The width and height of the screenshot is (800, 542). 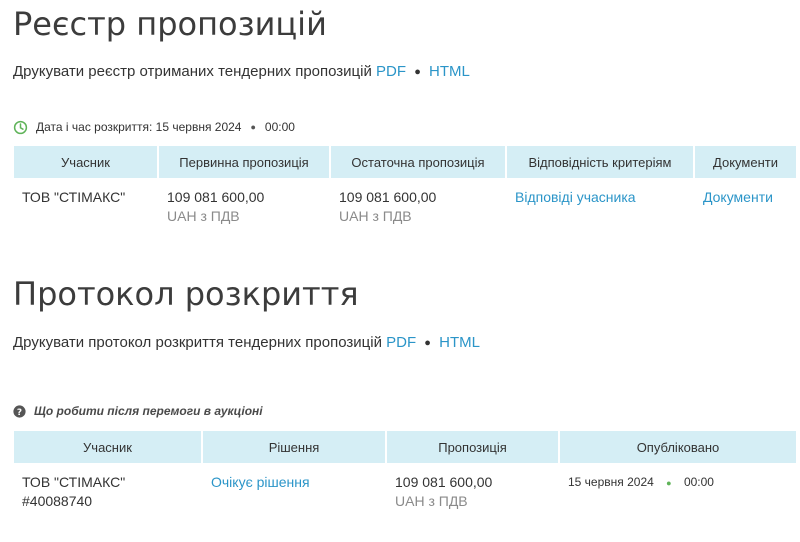 What do you see at coordinates (375, 216) in the screenshot?
I see `final-currency: UAH з ПДВ` at bounding box center [375, 216].